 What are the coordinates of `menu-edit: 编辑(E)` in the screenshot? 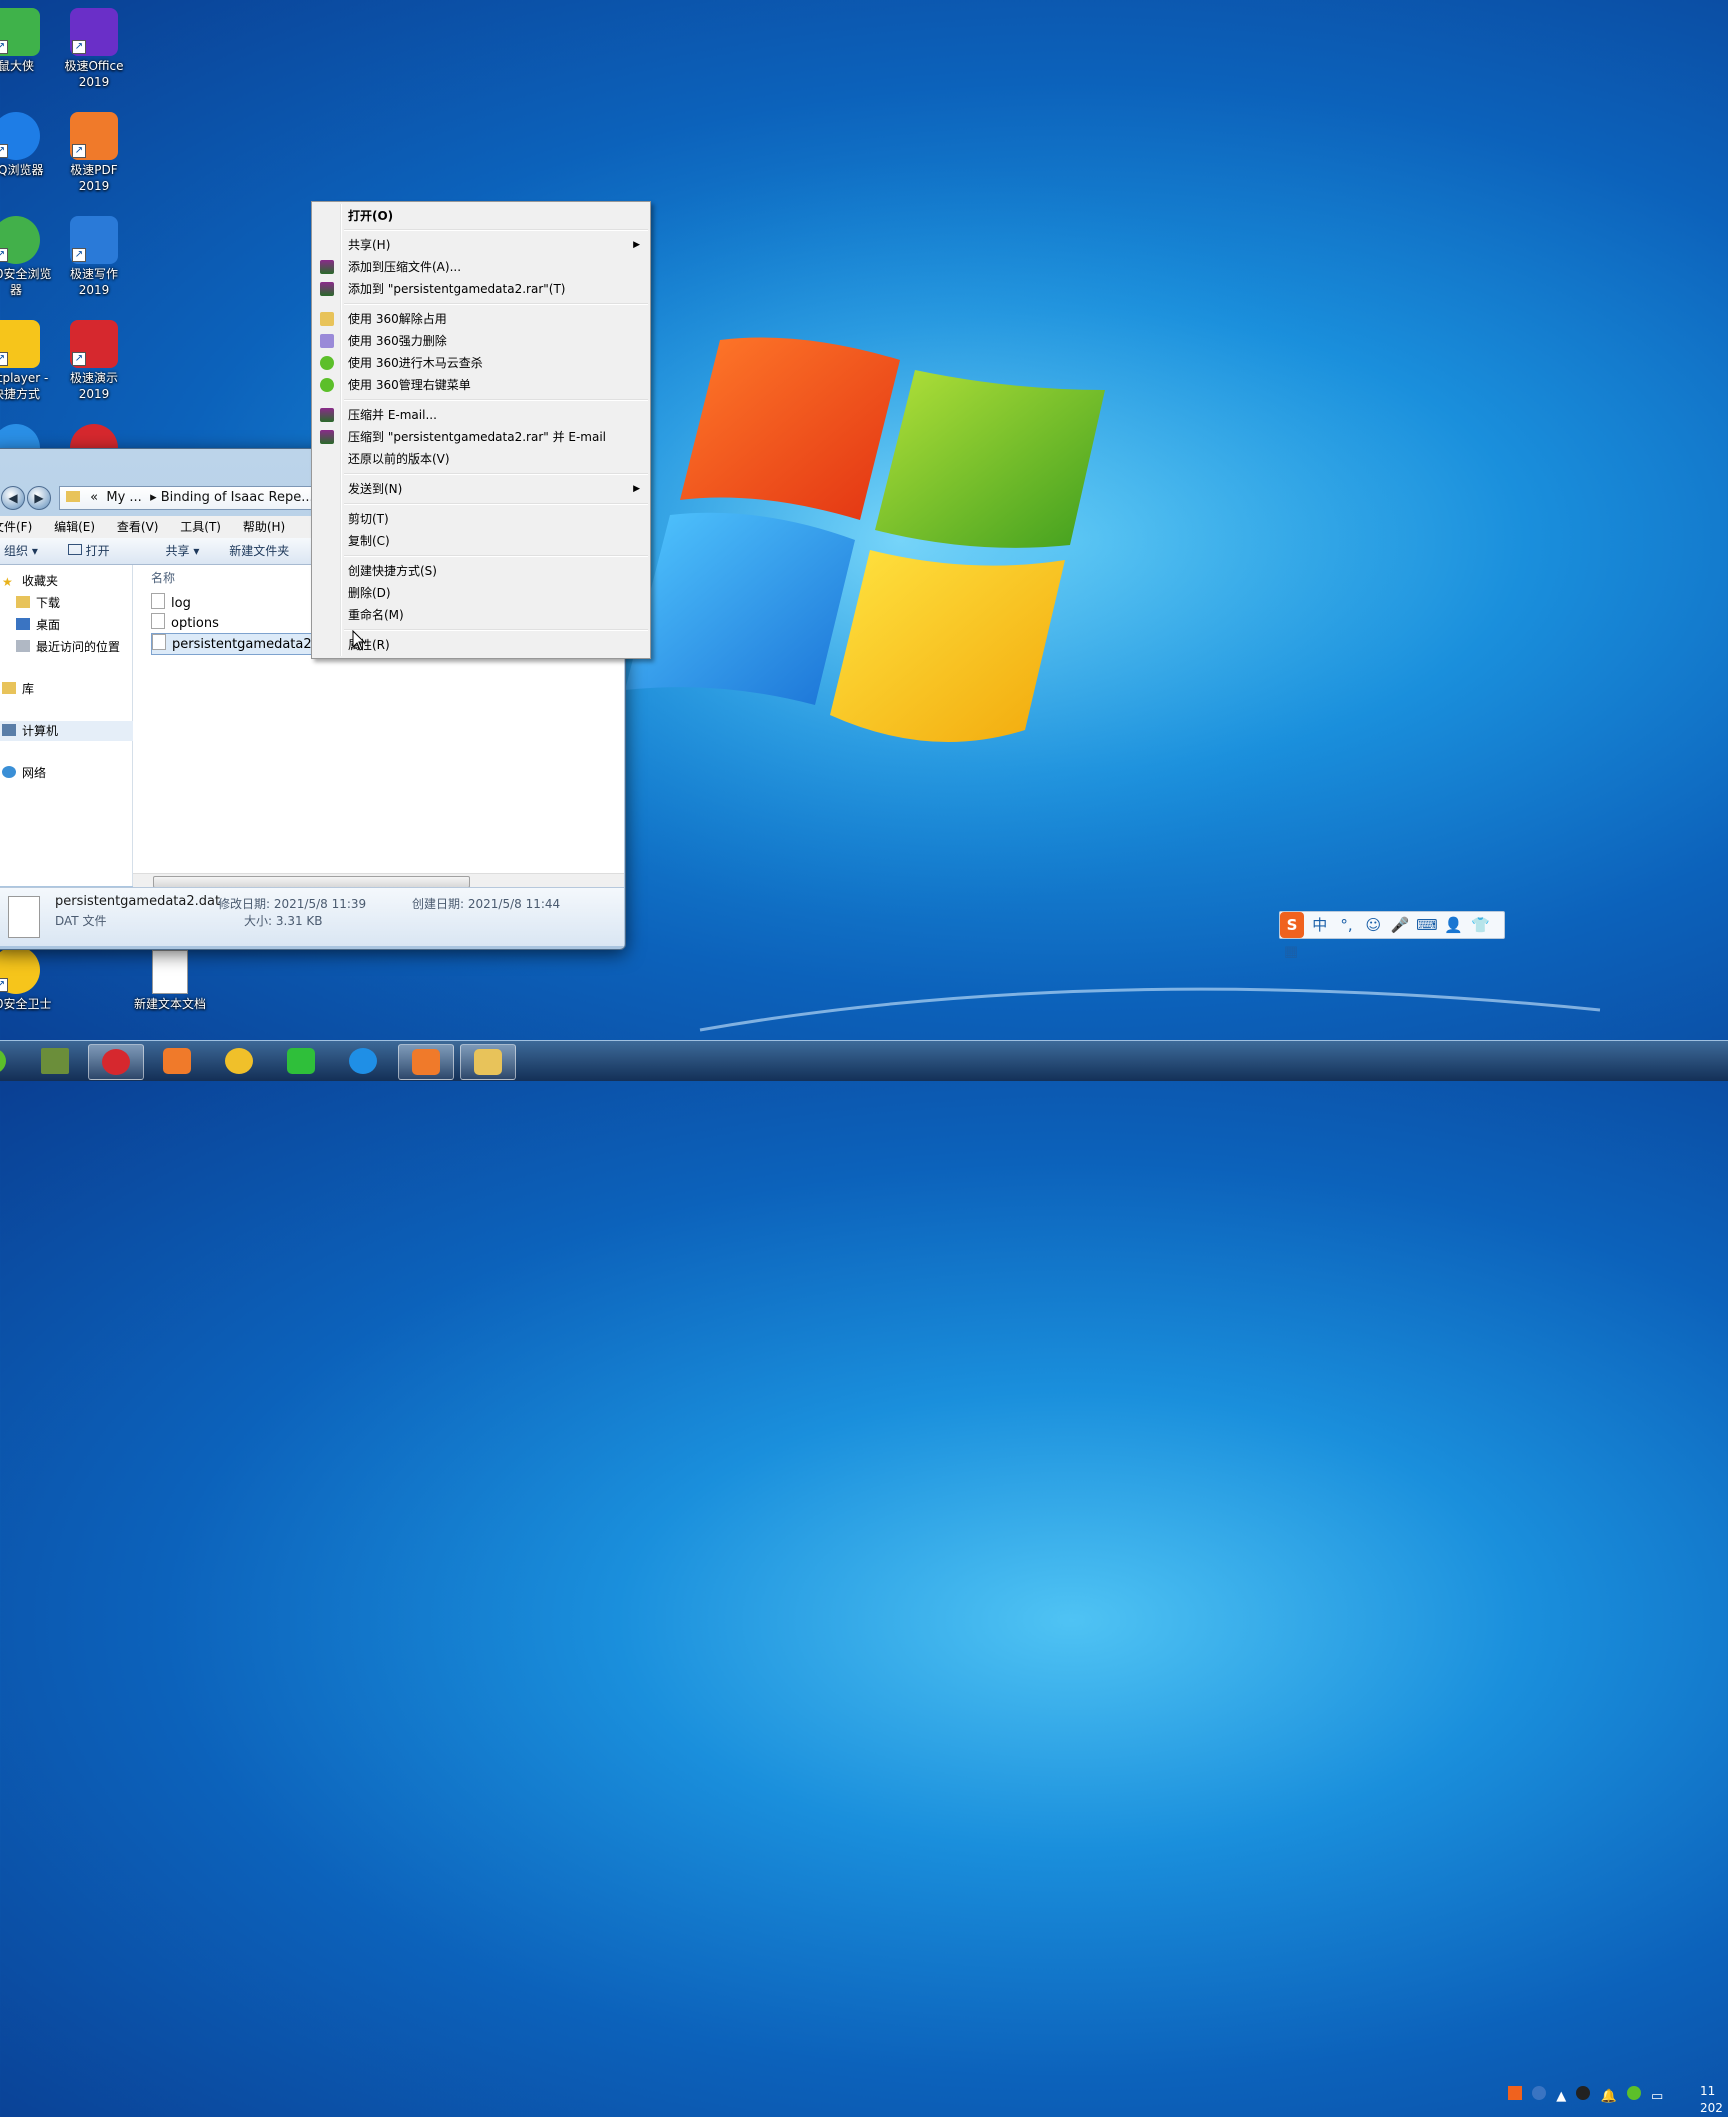 It's located at (74, 527).